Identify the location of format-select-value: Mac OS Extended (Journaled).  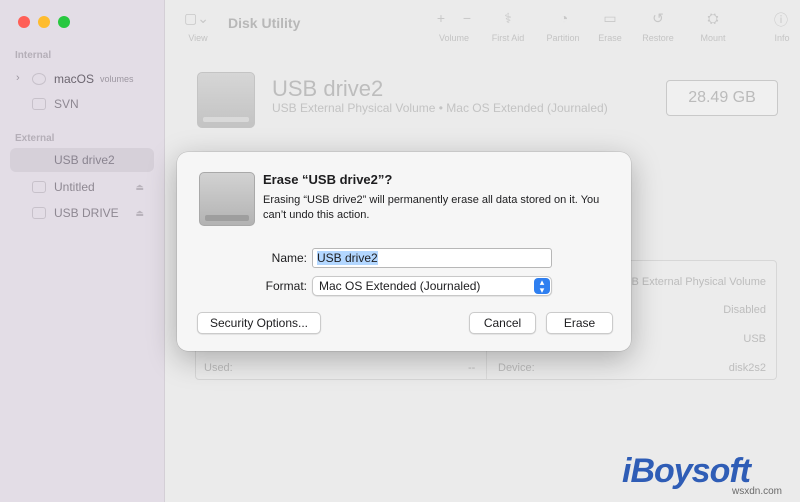
(400, 286).